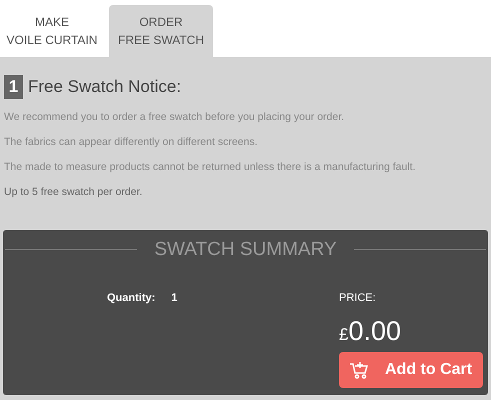 The height and width of the screenshot is (400, 491). What do you see at coordinates (245, 250) in the screenshot?
I see `summary-title: SWATCH SUMMARY` at bounding box center [245, 250].